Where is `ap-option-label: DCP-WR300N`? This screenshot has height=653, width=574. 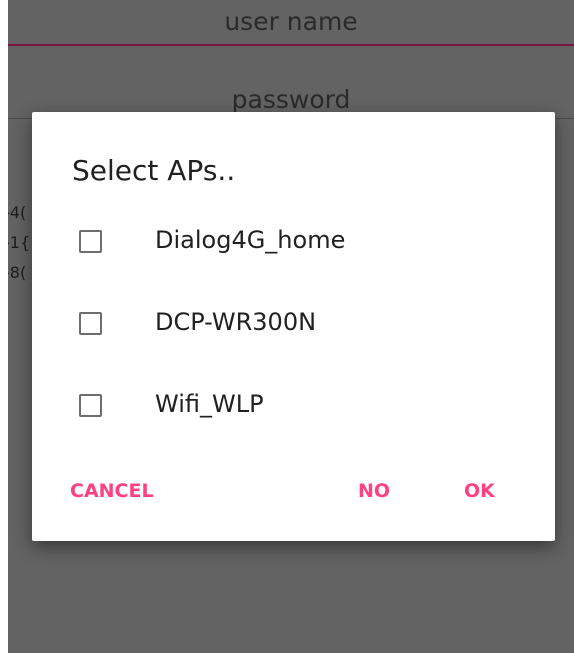 ap-option-label: DCP-WR300N is located at coordinates (236, 322).